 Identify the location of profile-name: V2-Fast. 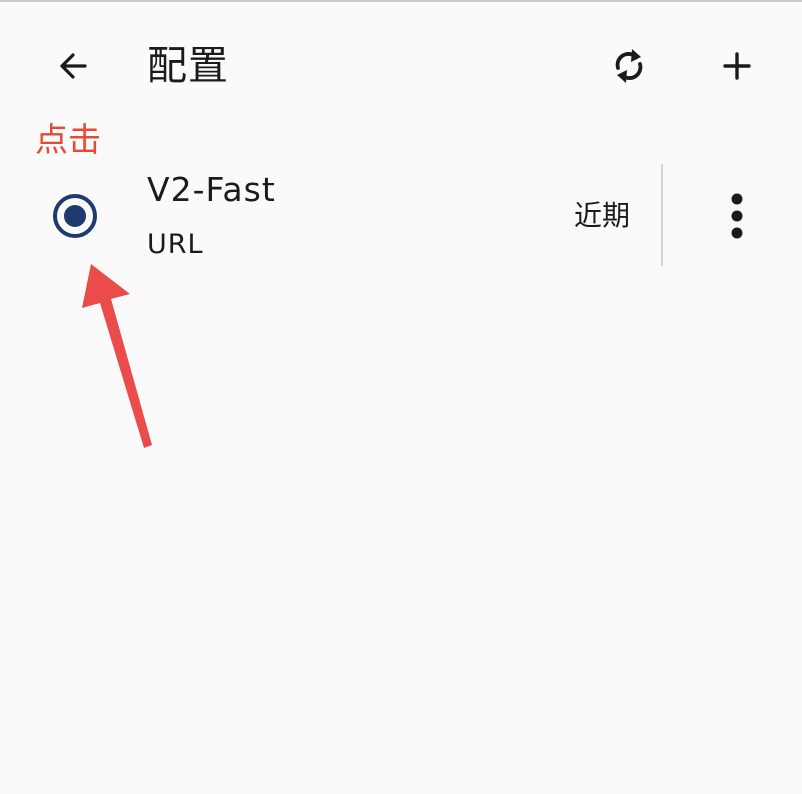
(211, 189).